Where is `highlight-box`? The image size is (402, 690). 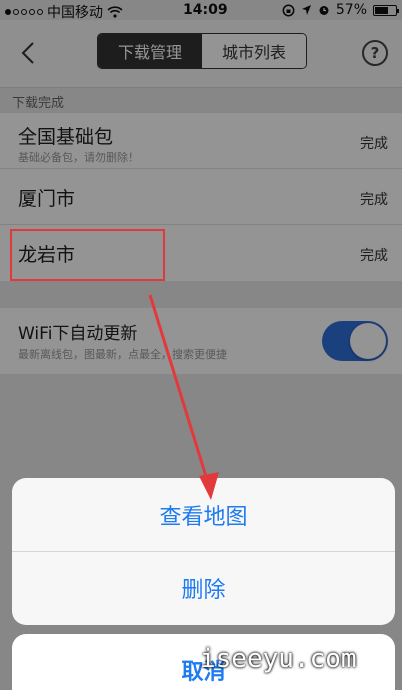 highlight-box is located at coordinates (87, 255).